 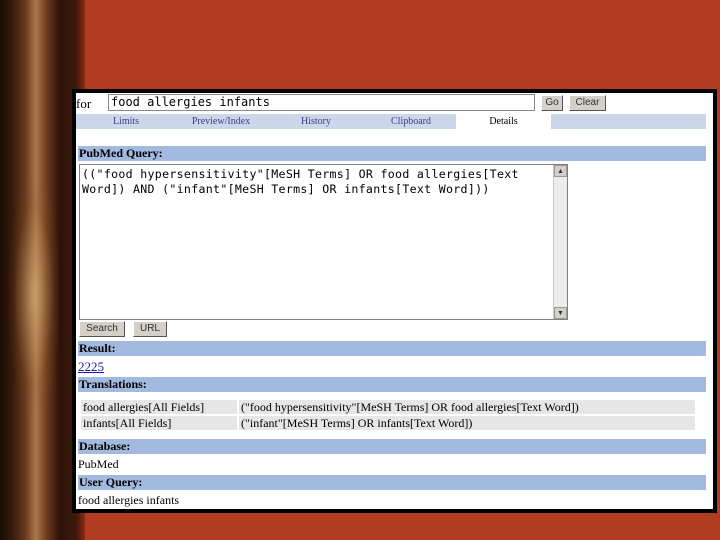 I want to click on tab-preview-index: Preview/Index, so click(x=221, y=121).